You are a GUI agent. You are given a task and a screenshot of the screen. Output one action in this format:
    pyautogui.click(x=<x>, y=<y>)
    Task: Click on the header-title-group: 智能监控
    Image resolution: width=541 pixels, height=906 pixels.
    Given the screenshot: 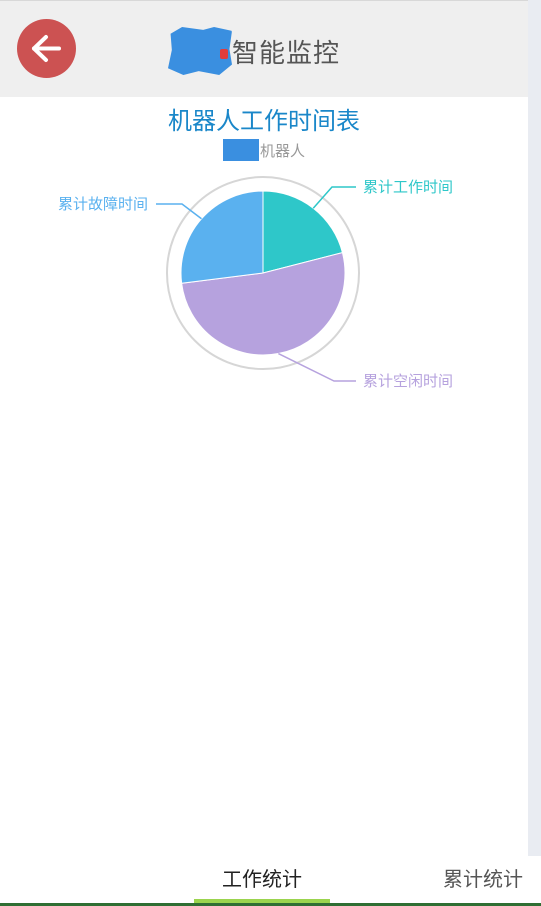 What is the action you would take?
    pyautogui.click(x=254, y=51)
    